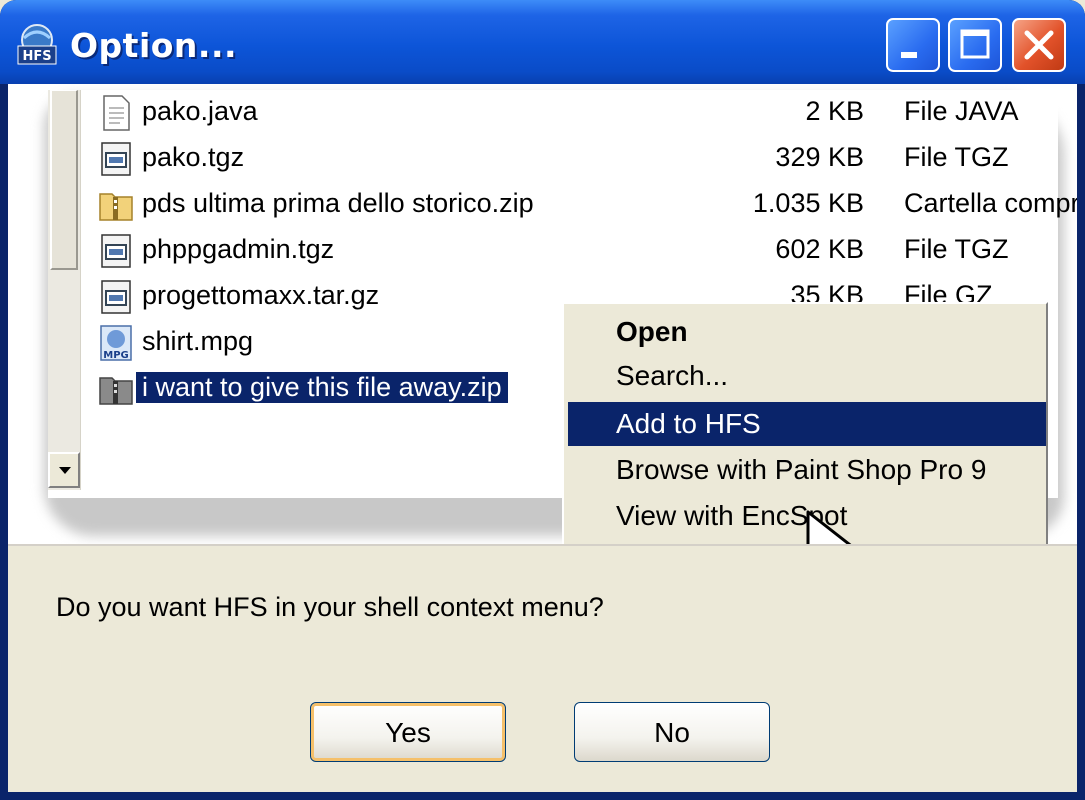 This screenshot has height=800, width=1085. What do you see at coordinates (116, 113) in the screenshot?
I see `text-file-icon` at bounding box center [116, 113].